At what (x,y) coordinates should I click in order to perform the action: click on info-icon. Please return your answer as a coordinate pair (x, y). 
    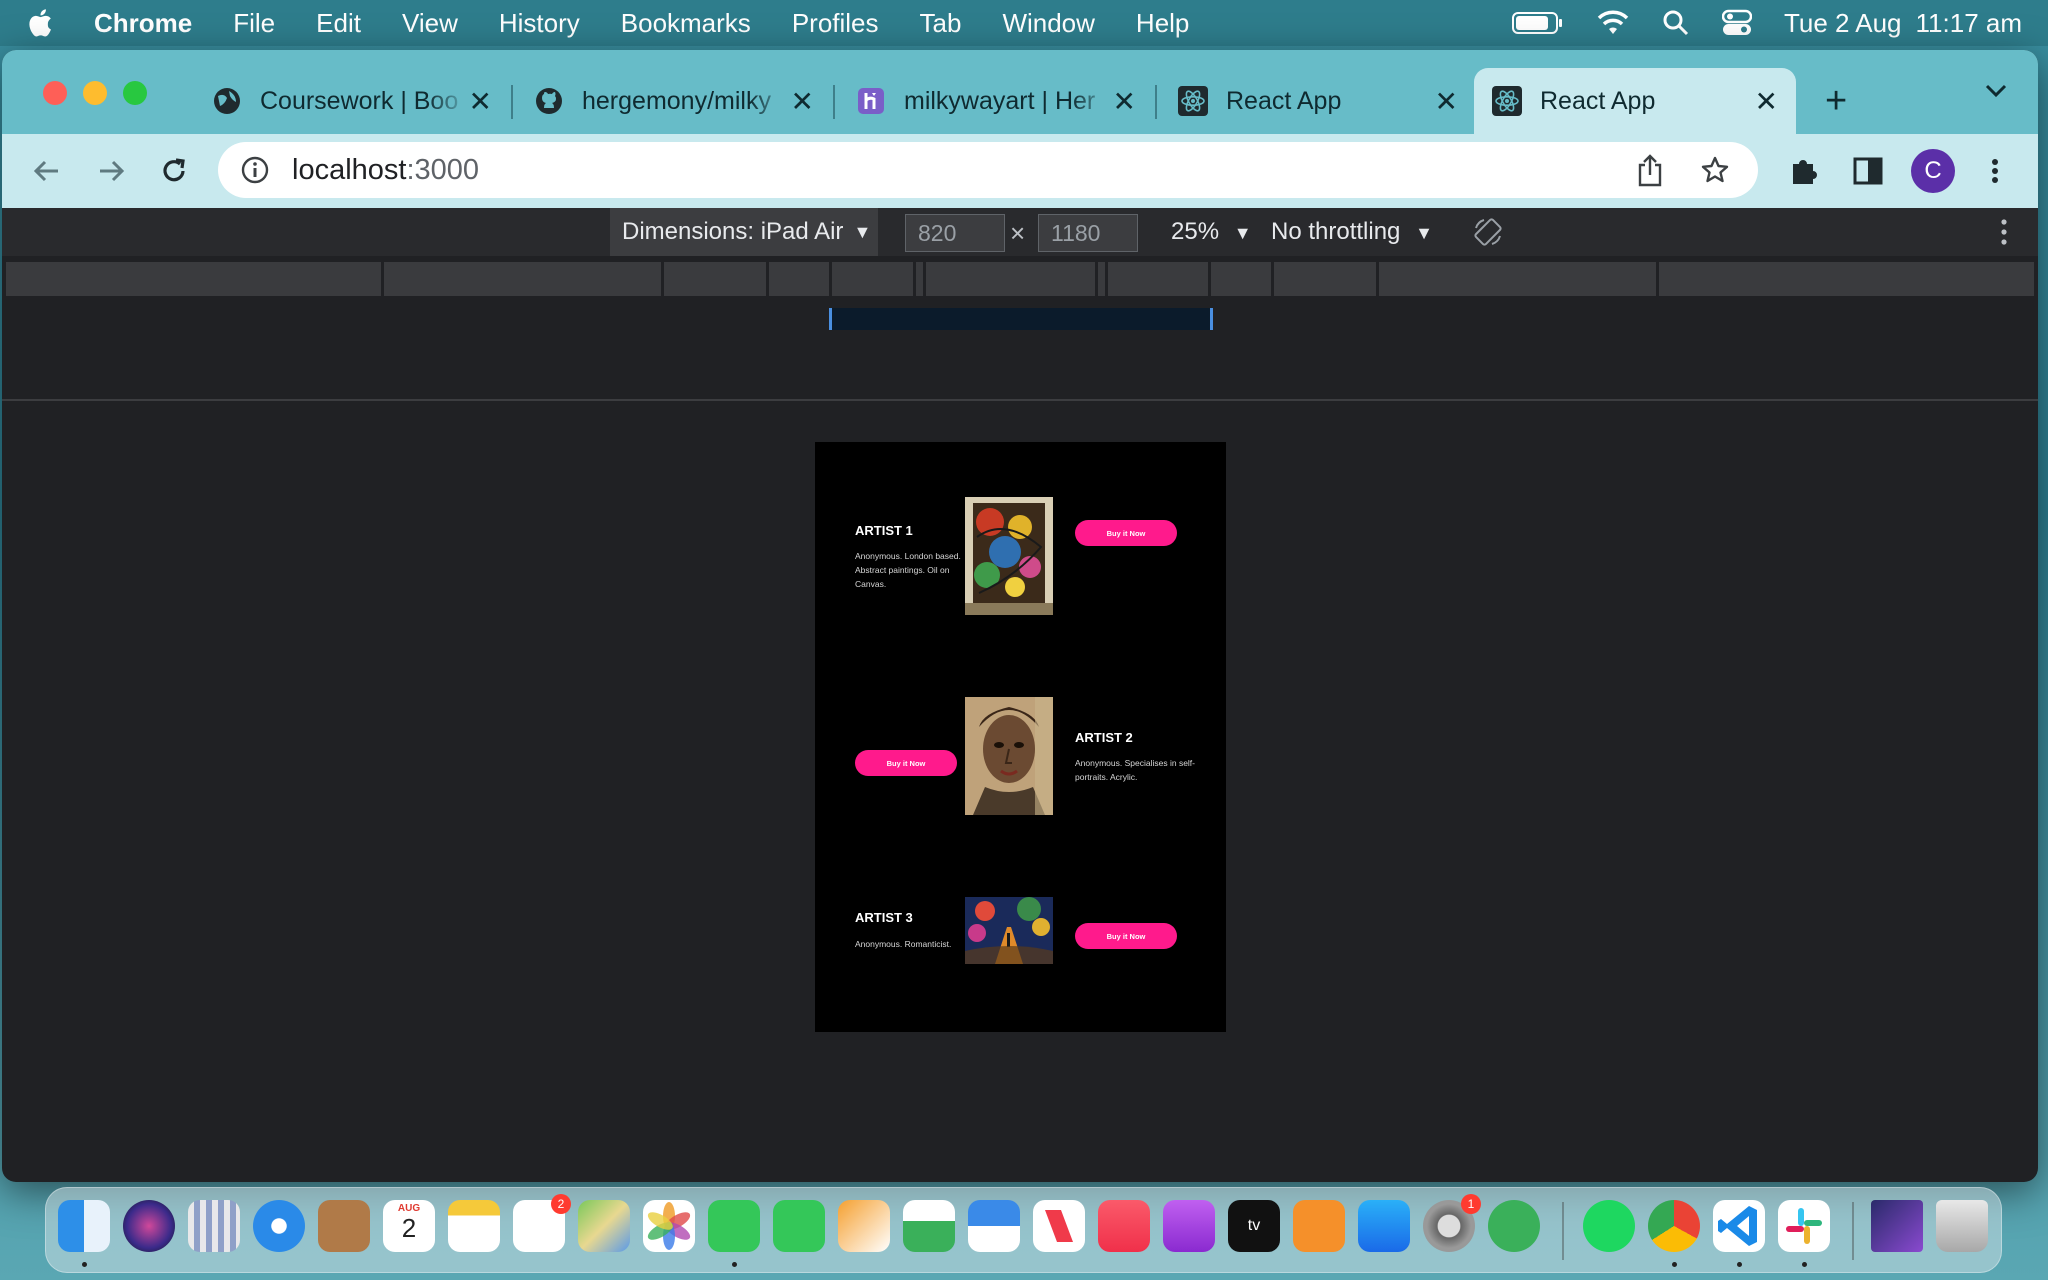
    Looking at the image, I should click on (255, 170).